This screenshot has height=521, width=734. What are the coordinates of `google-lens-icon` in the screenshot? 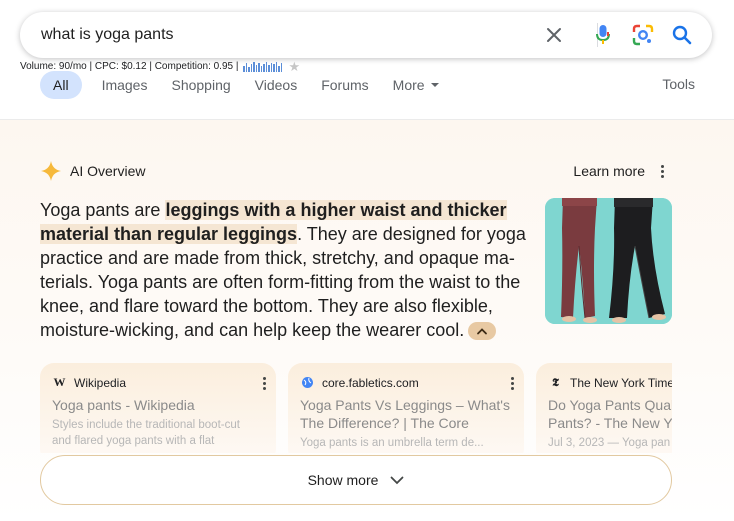 It's located at (643, 35).